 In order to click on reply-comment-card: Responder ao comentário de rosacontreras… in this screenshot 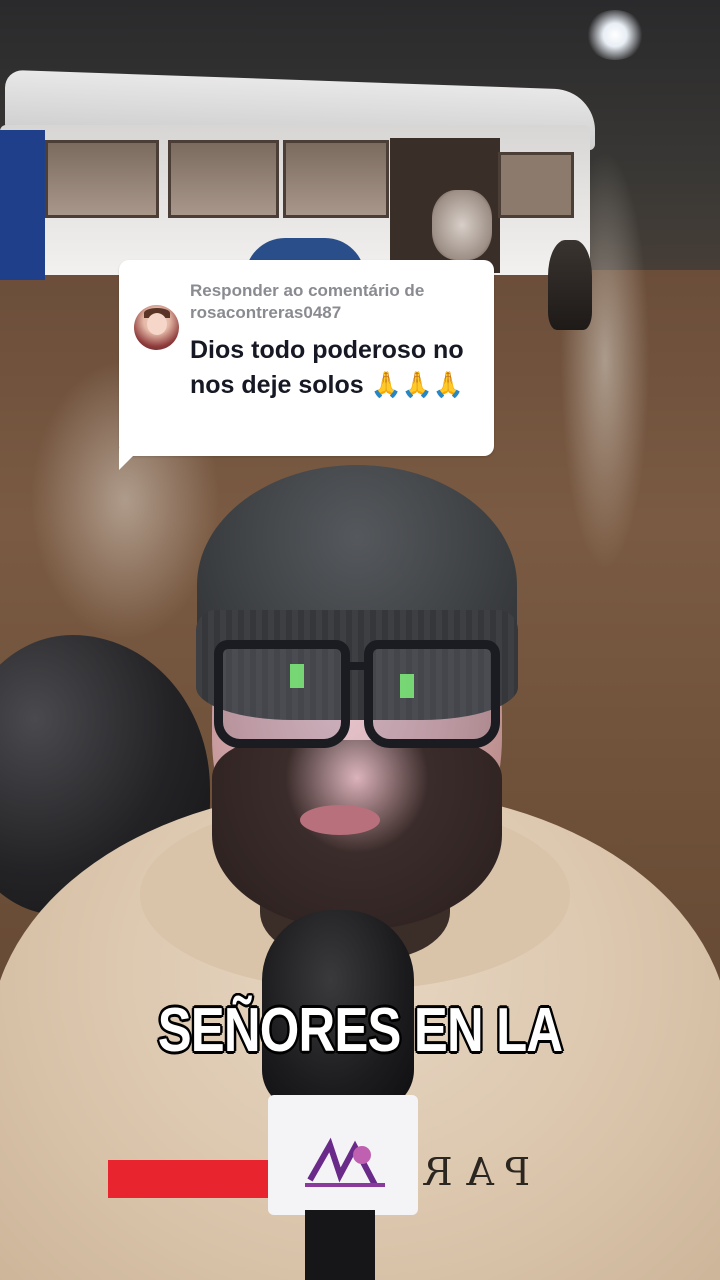, I will do `click(306, 358)`.